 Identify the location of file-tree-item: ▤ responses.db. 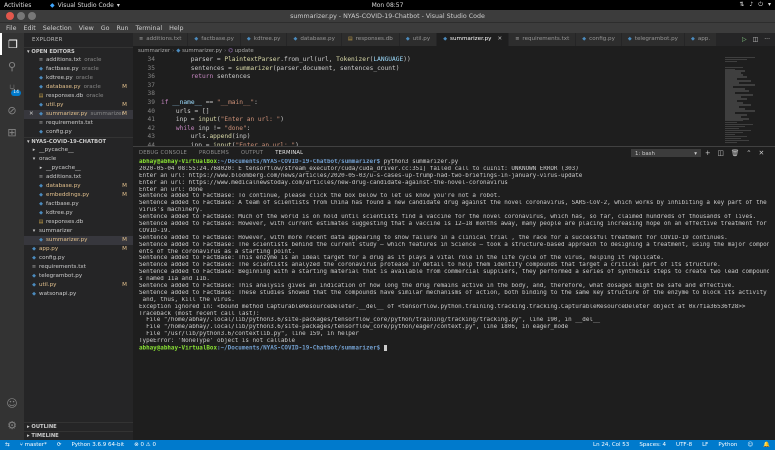
(78, 222).